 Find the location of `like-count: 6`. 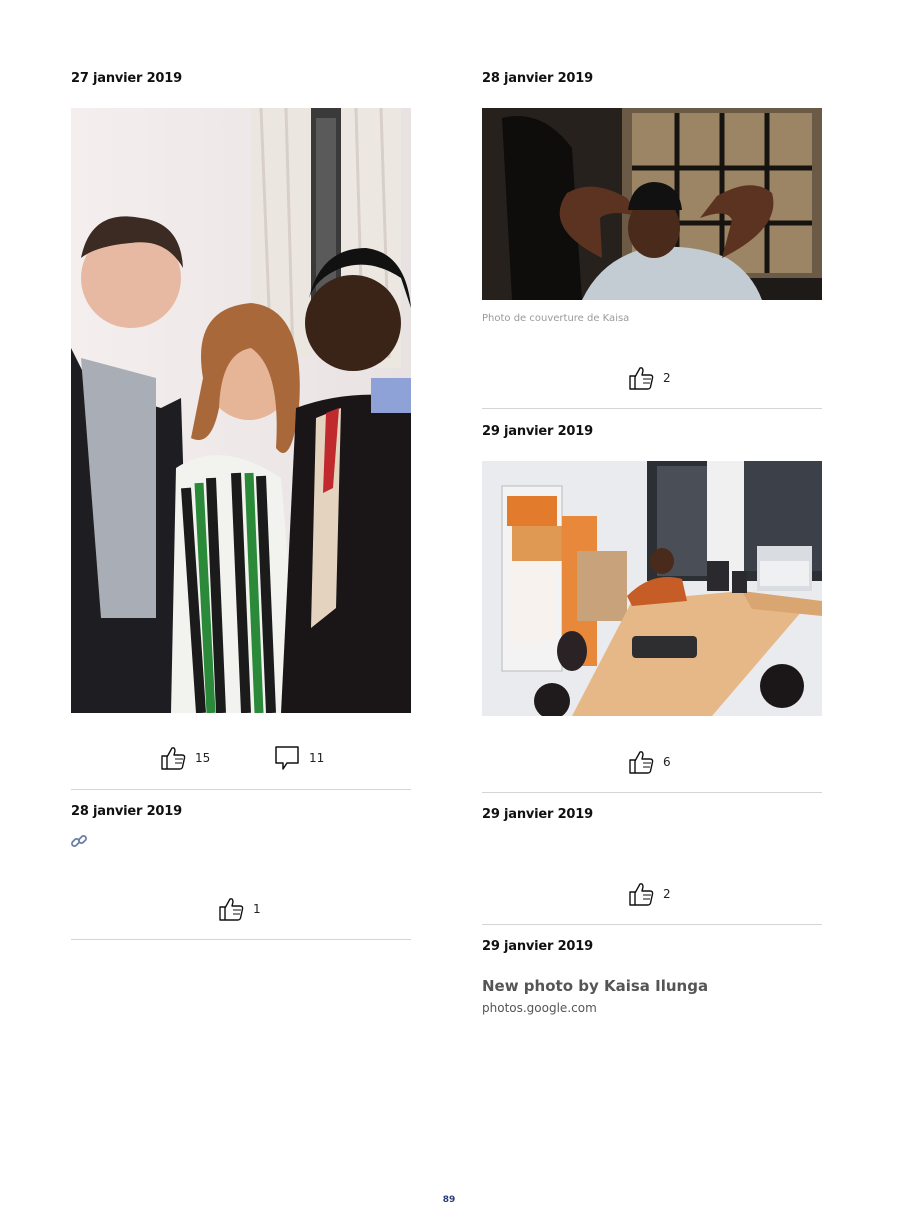

like-count: 6 is located at coordinates (667, 762).